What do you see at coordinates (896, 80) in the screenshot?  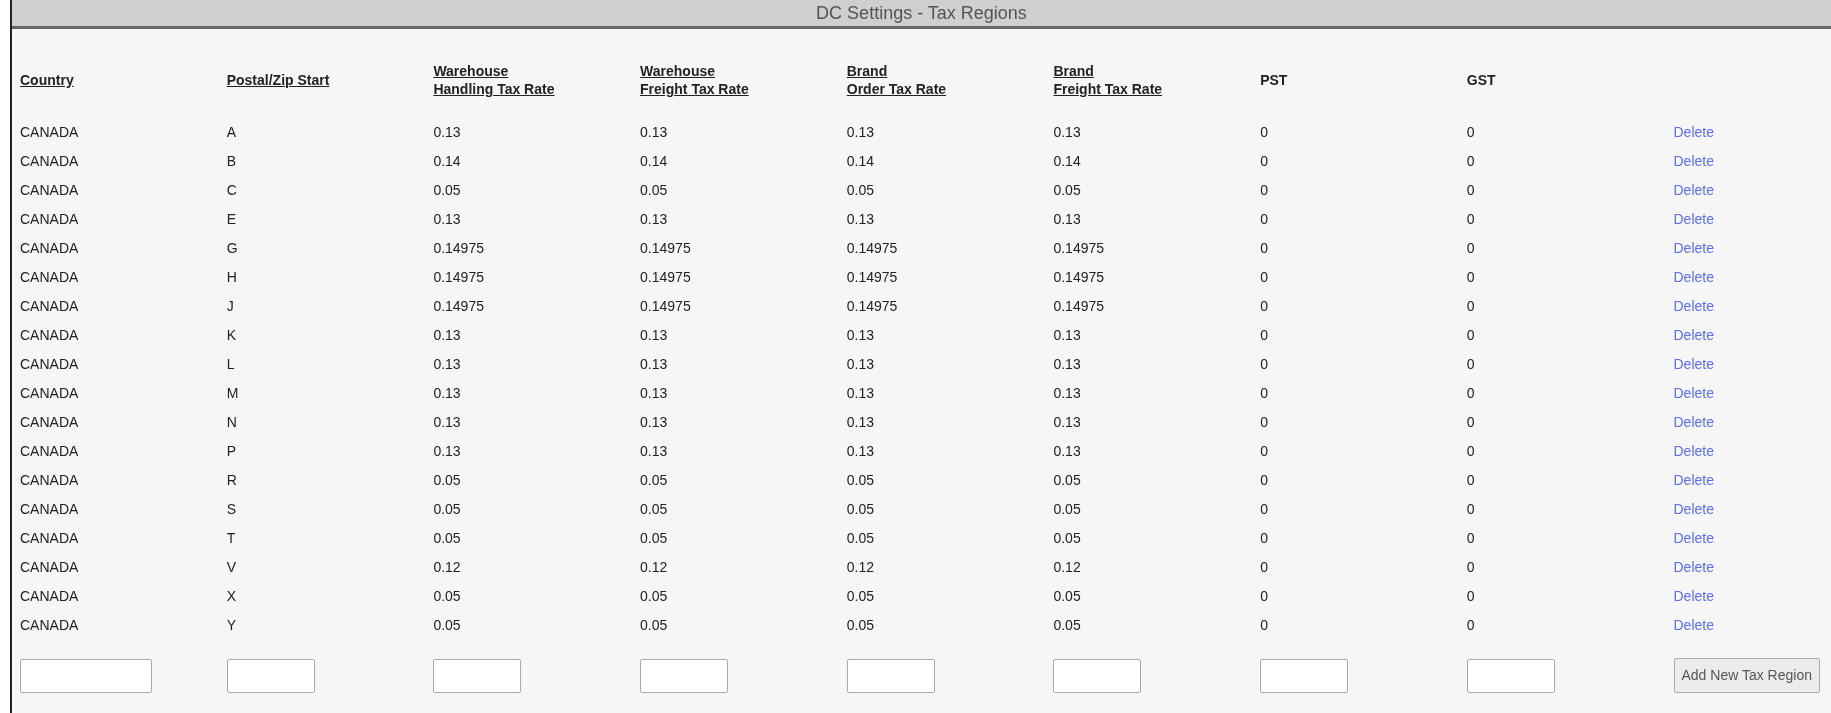 I see `column-header: Brand Order Tax Rate` at bounding box center [896, 80].